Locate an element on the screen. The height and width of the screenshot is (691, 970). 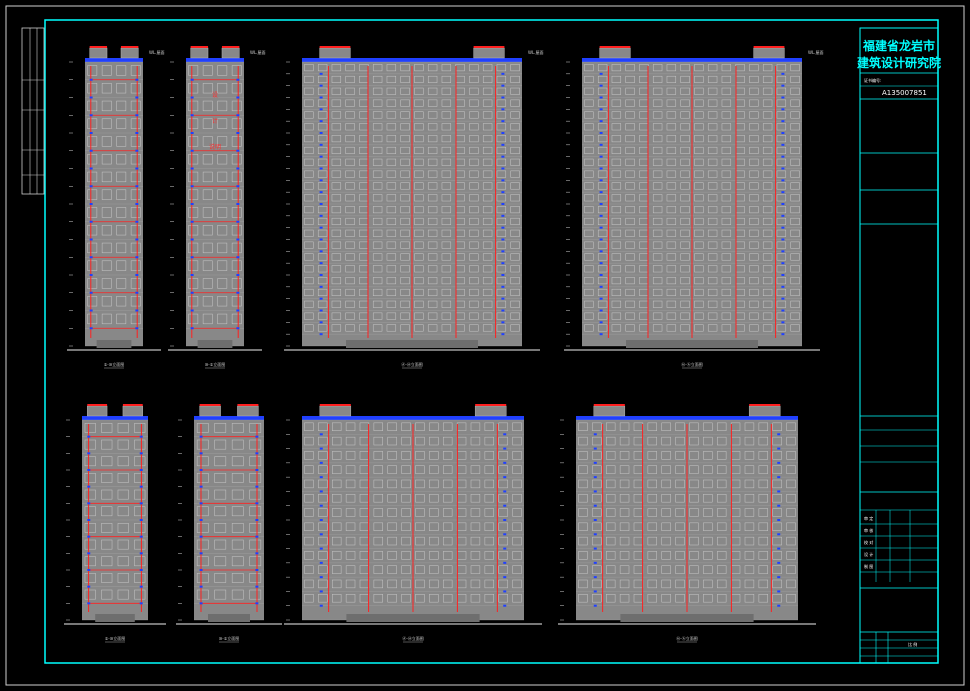
signature-row-label: 校 对 is located at coordinates (868, 542).